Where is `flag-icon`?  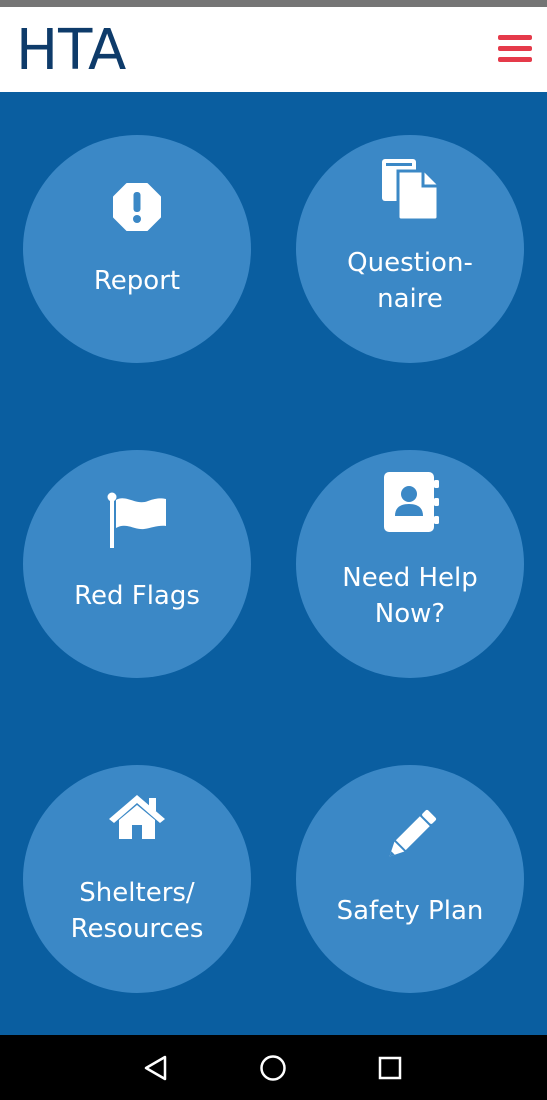 flag-icon is located at coordinates (136, 520).